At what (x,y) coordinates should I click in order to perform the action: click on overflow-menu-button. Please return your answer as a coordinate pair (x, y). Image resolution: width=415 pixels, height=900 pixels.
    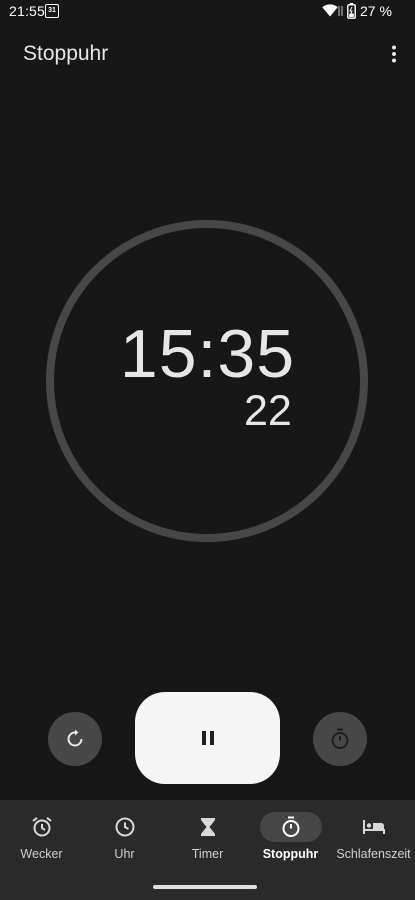
    Looking at the image, I should click on (394, 54).